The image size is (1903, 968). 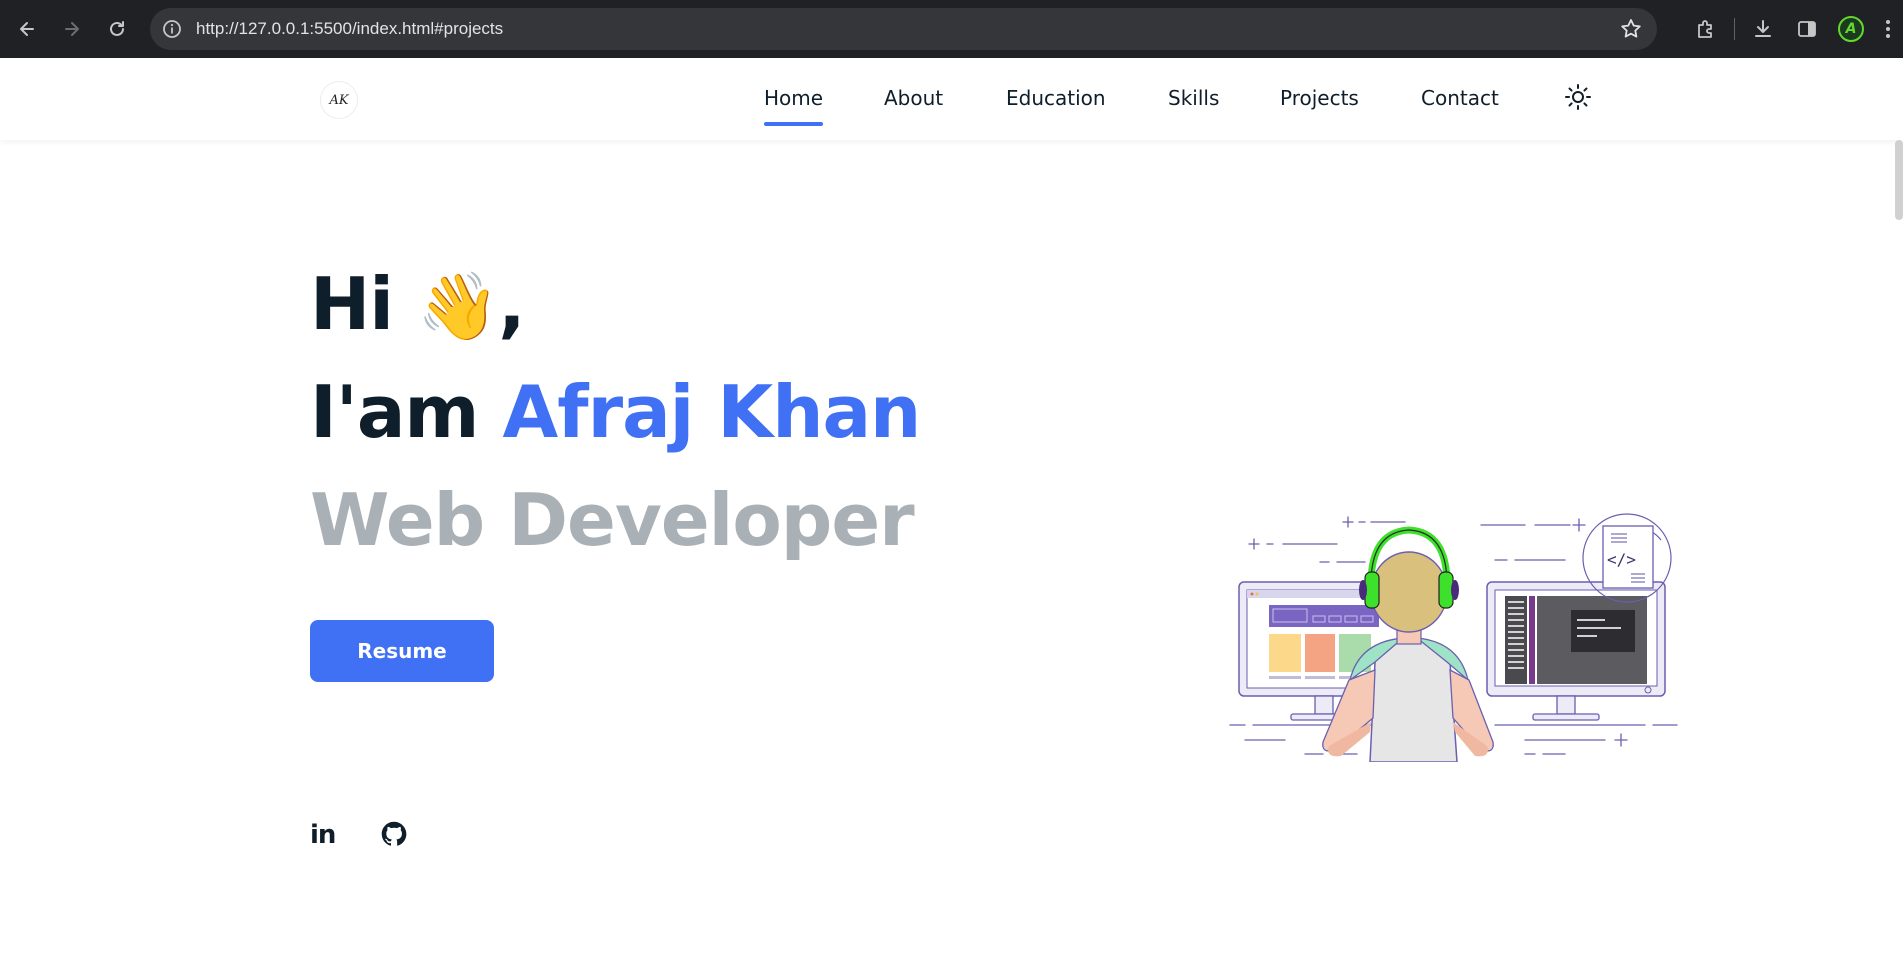 I want to click on back-button, so click(x=27, y=29).